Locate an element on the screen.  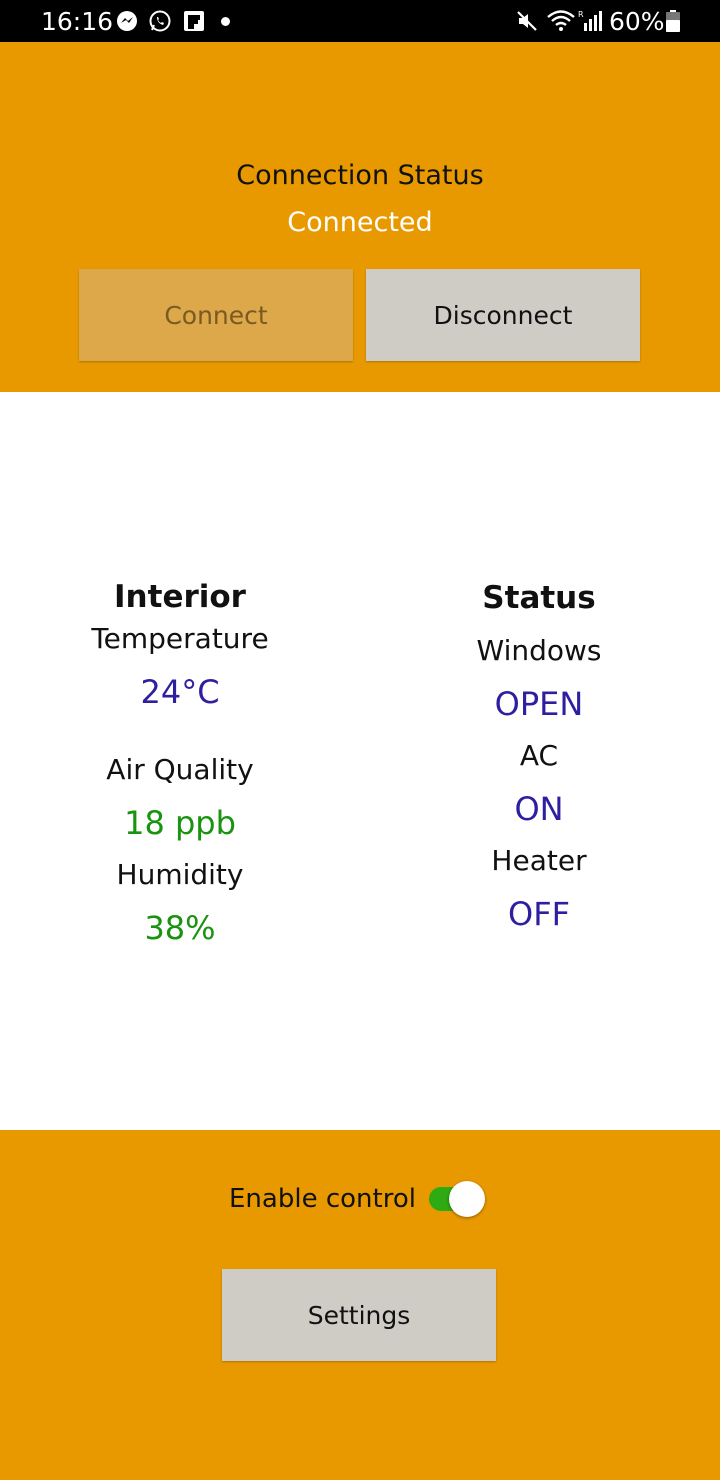
air-quality-value: 18 ppb is located at coordinates (180, 823).